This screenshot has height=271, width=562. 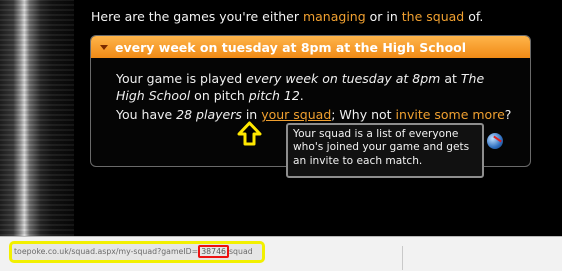 What do you see at coordinates (249, 133) in the screenshot?
I see `up-arrow-annotation` at bounding box center [249, 133].